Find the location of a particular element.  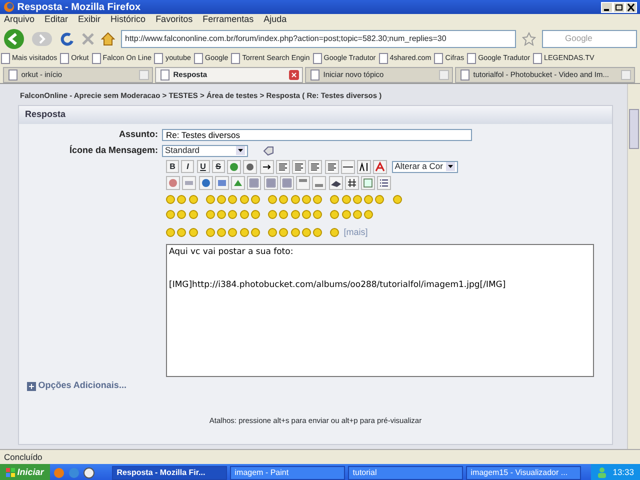

font-color-icon is located at coordinates (380, 167).